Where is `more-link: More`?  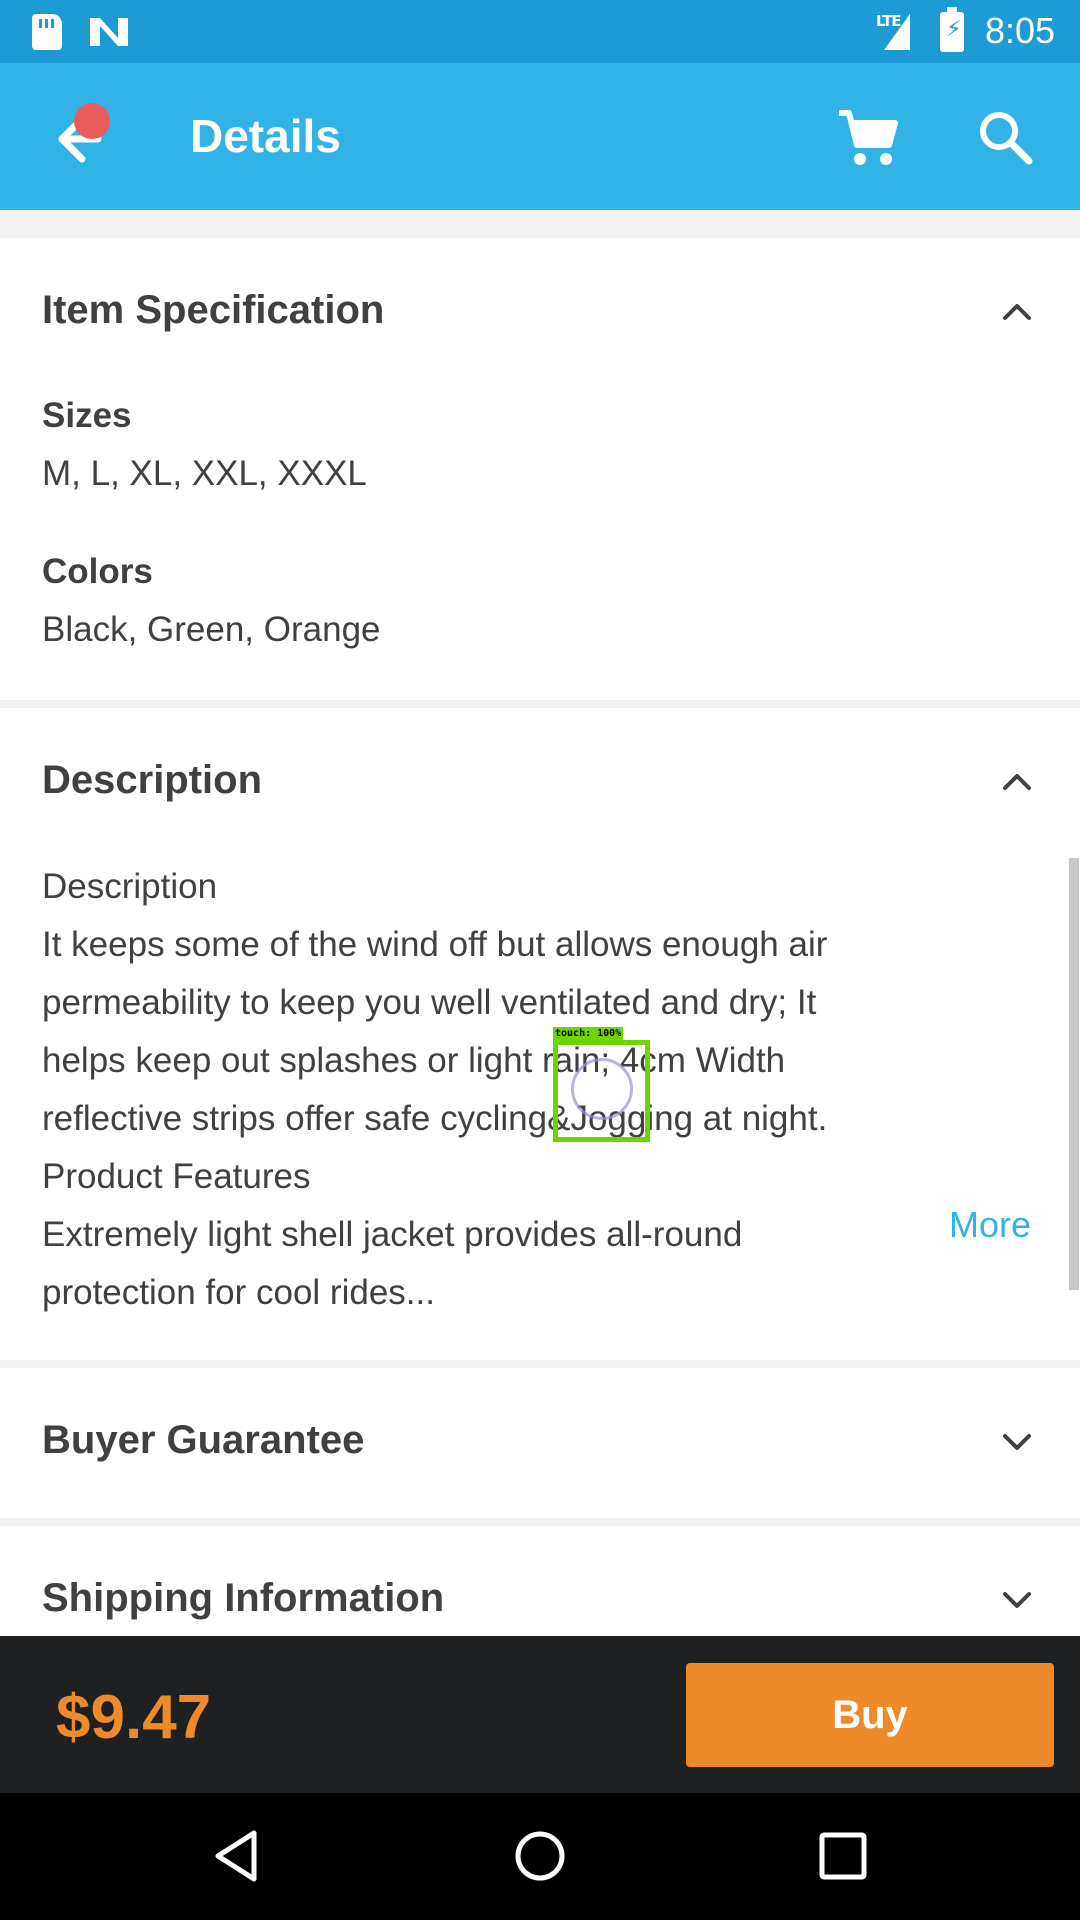
more-link: More is located at coordinates (990, 1225).